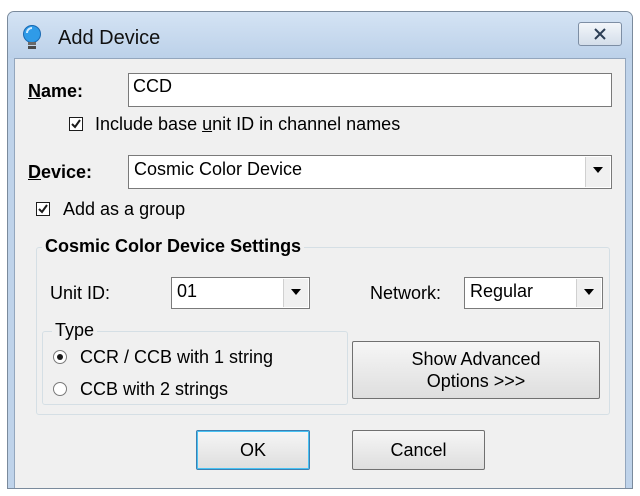 The height and width of the screenshot is (496, 640). What do you see at coordinates (60, 389) in the screenshot?
I see `radio-ccb-2-strings` at bounding box center [60, 389].